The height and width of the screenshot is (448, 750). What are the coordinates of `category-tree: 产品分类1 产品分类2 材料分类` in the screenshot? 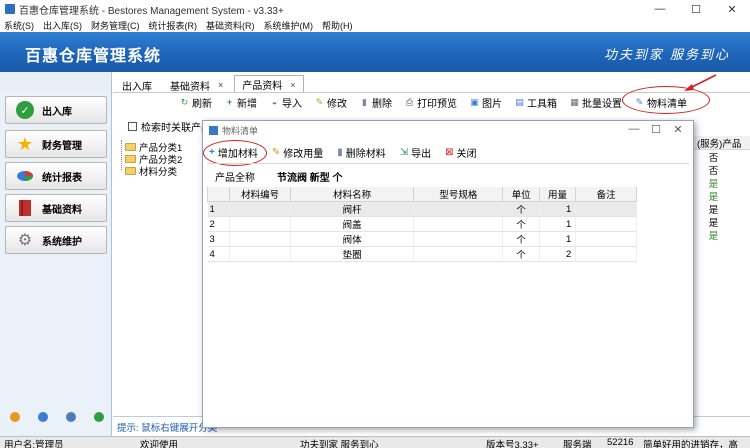 It's located at (160, 274).